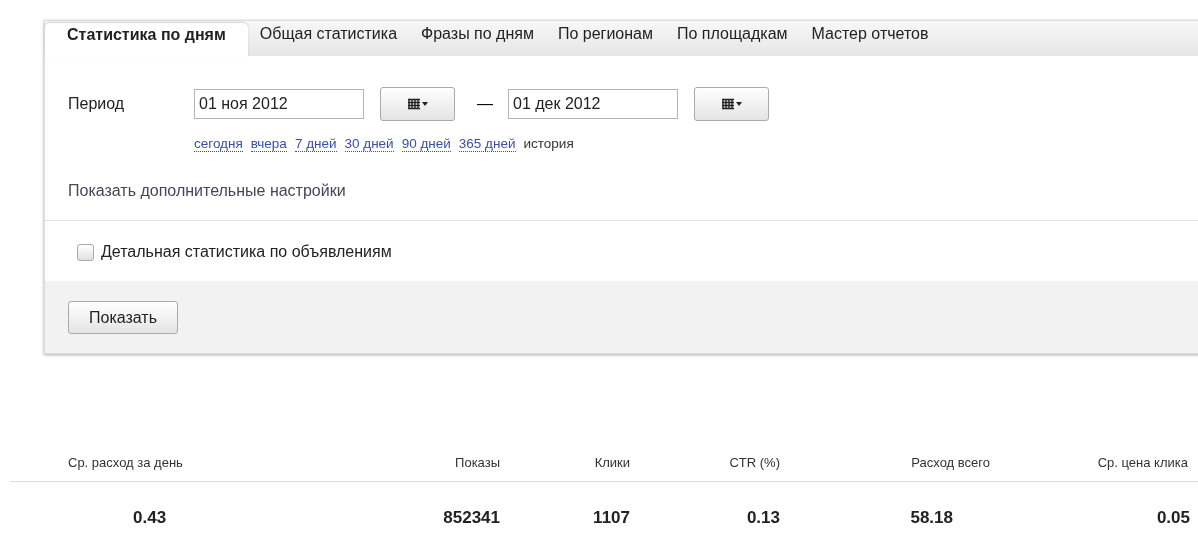 Image resolution: width=1198 pixels, height=556 pixels. What do you see at coordinates (150, 518) in the screenshot?
I see `table-cell-text: 0.43` at bounding box center [150, 518].